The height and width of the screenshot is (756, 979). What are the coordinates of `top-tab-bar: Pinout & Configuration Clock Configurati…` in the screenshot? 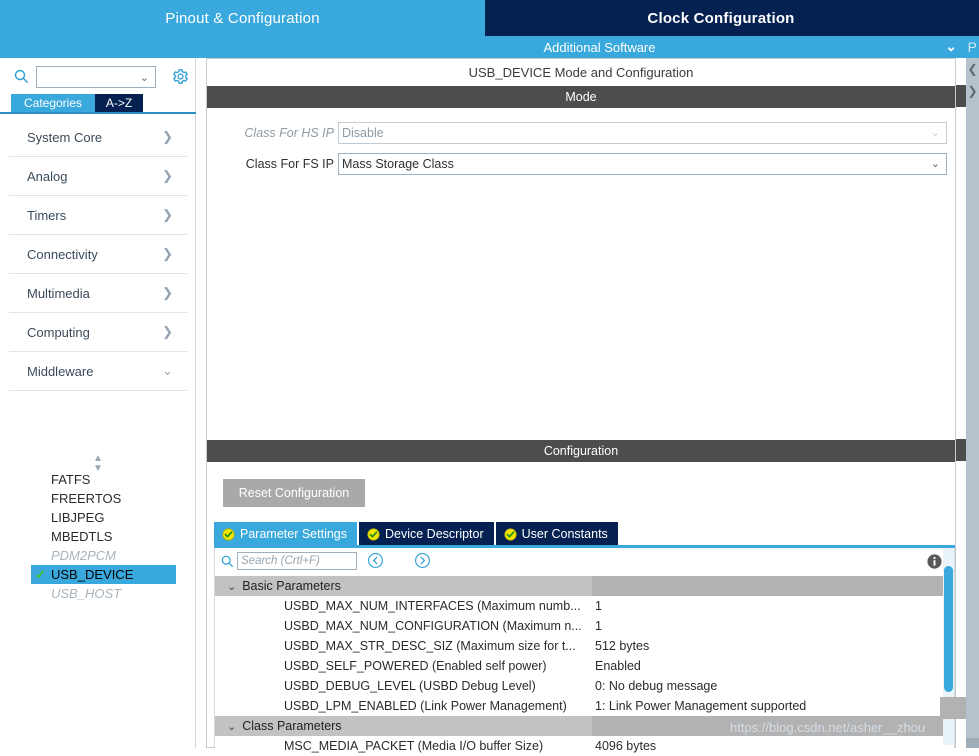 It's located at (489, 18).